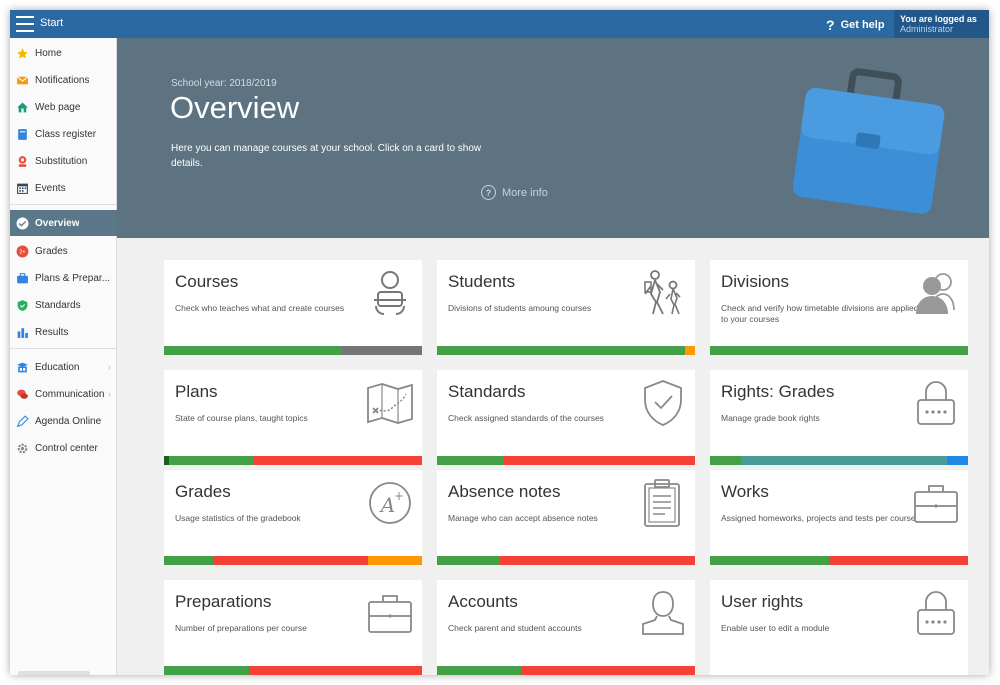 This screenshot has height=685, width=1000. Describe the element at coordinates (70, 394) in the screenshot. I see `sidebar-item-label: Communication` at that location.